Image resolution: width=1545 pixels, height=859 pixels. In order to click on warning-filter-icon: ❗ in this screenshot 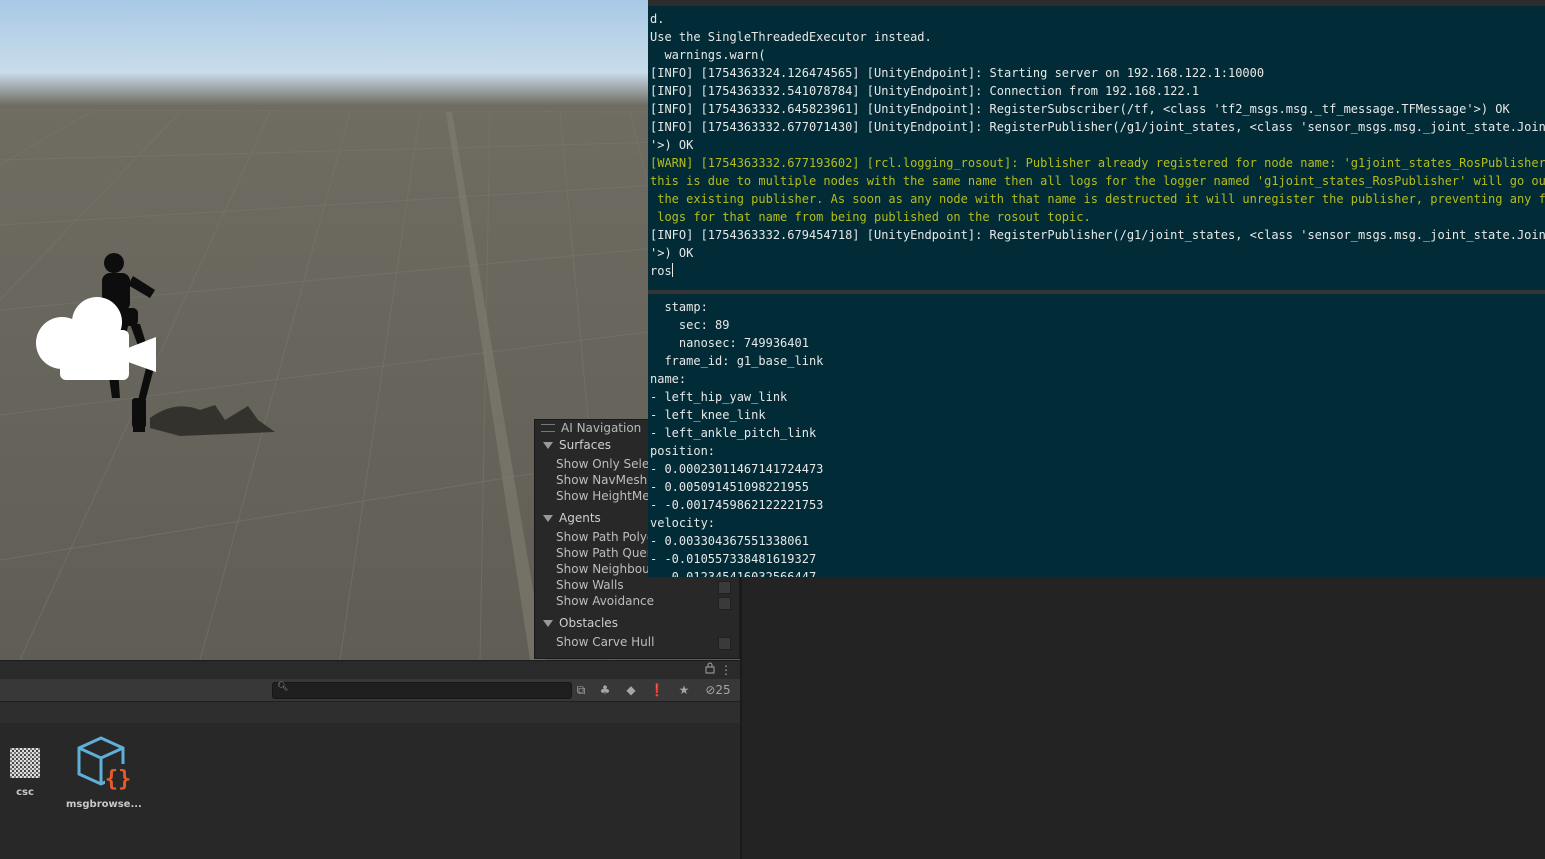, I will do `click(657, 690)`.